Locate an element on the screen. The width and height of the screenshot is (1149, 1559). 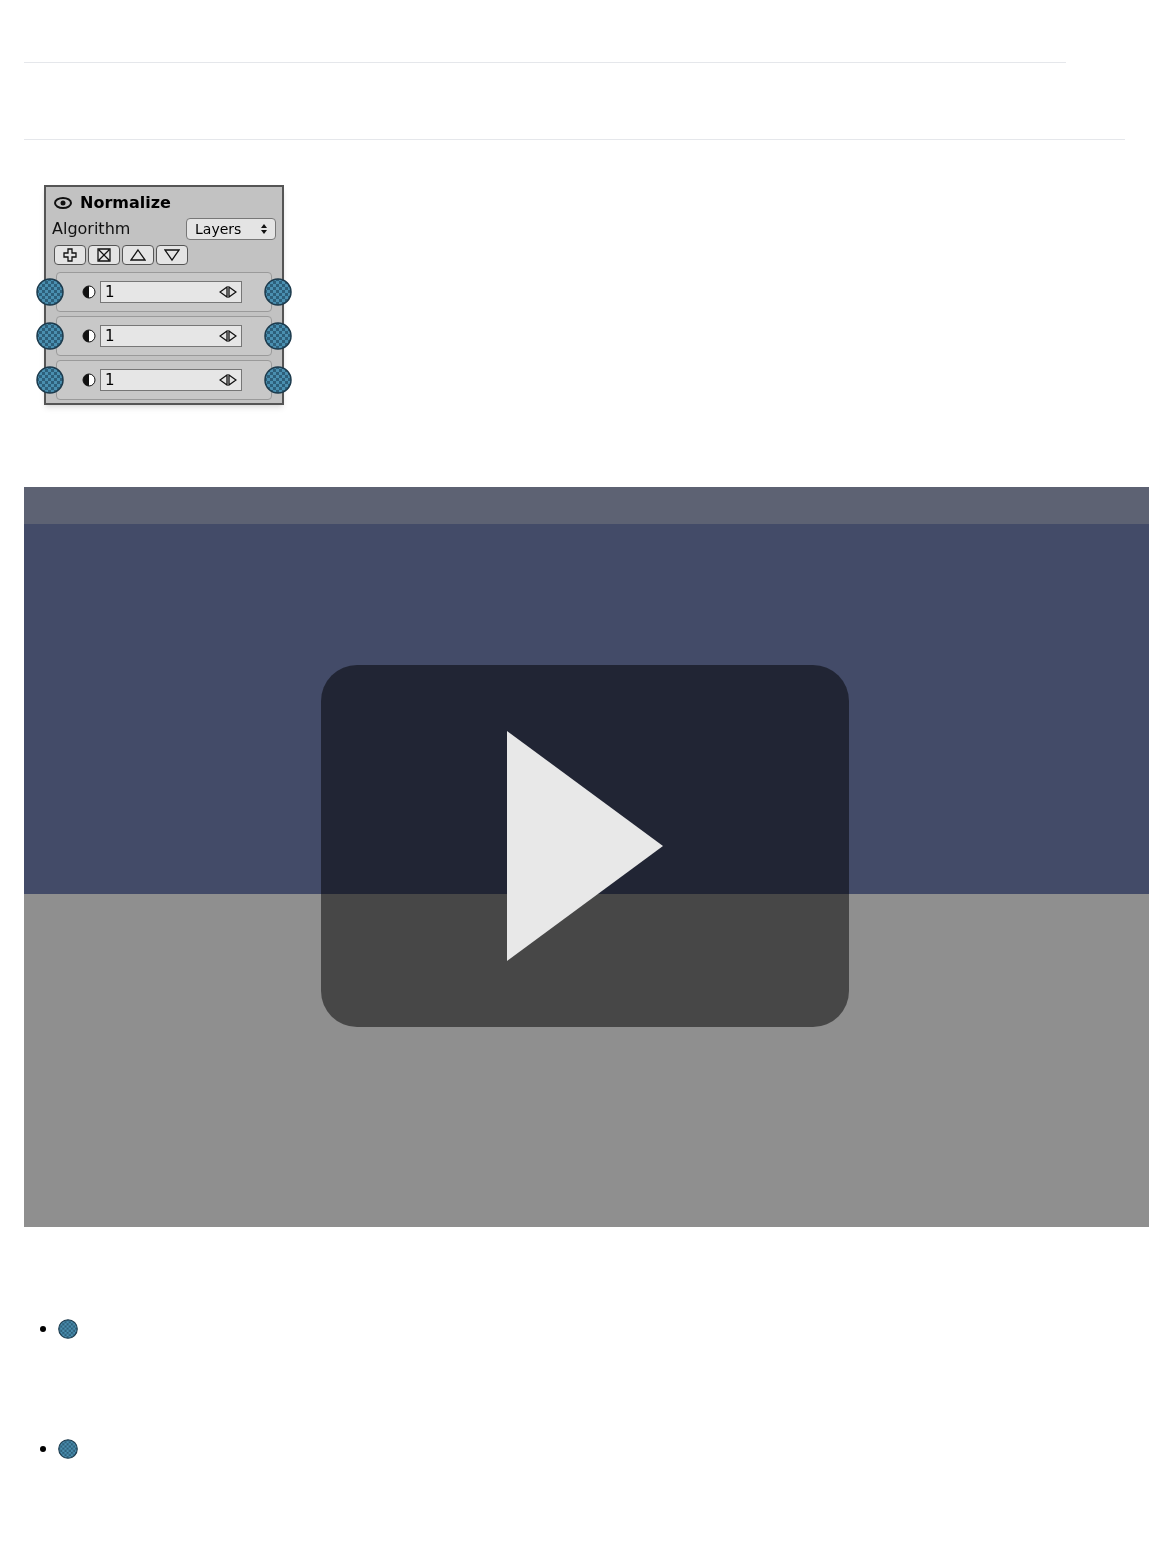
play-button is located at coordinates (585, 846).